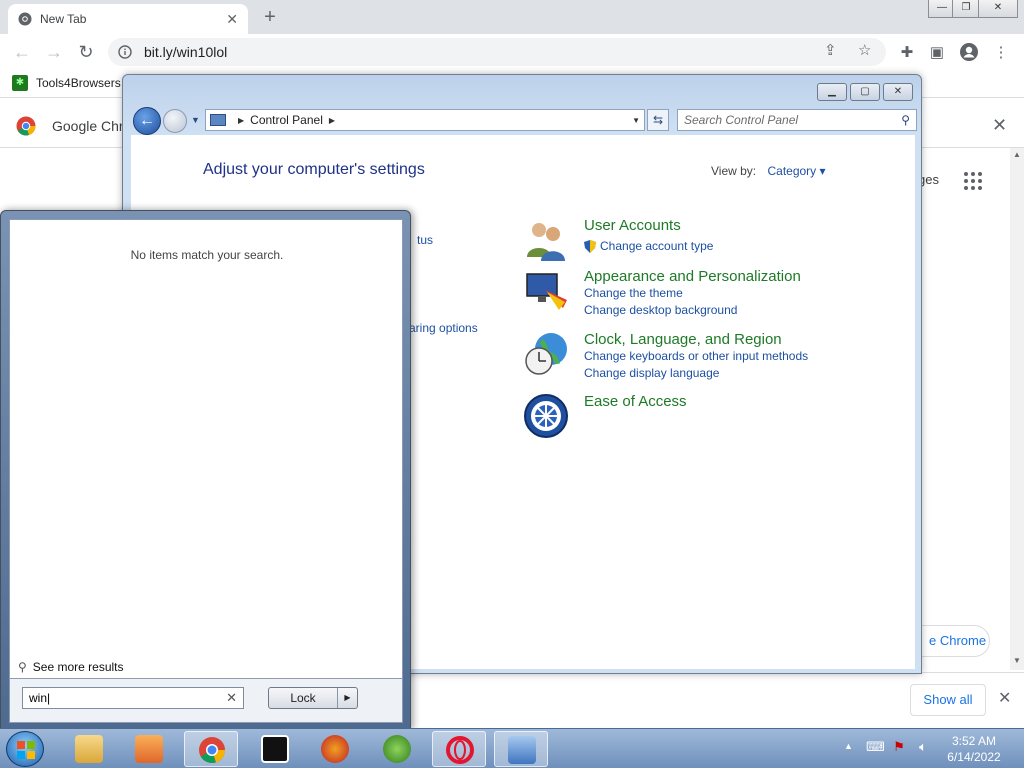 This screenshot has height=768, width=1024. Describe the element at coordinates (660, 310) in the screenshot. I see `link-change-desktop-background: Change desktop background` at that location.